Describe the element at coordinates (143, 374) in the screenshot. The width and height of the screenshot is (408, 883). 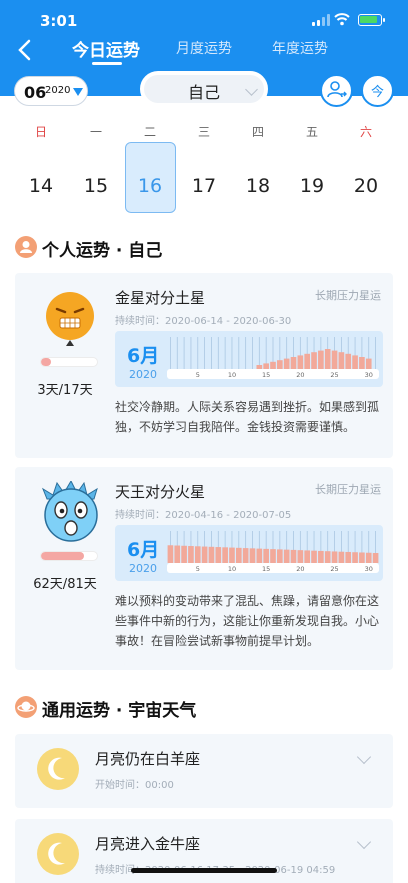
I see `timeline-year: 2020` at that location.